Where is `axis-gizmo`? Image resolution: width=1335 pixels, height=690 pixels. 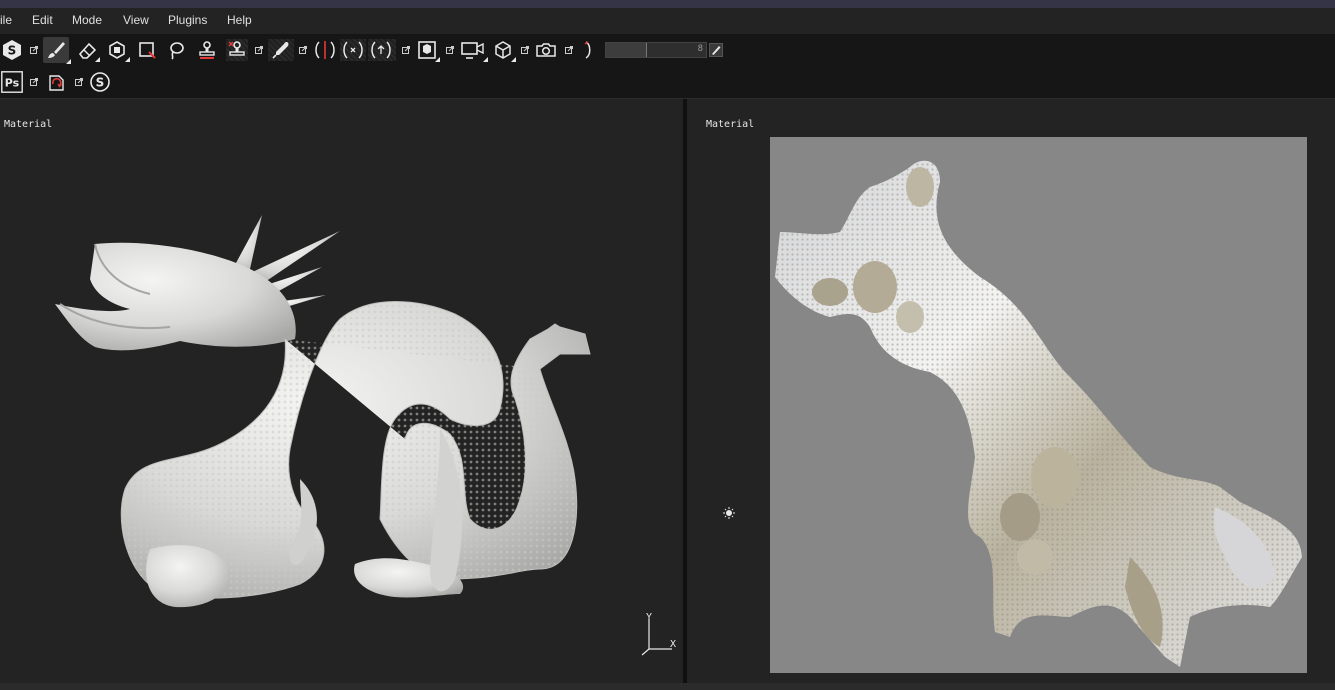 axis-gizmo is located at coordinates (656, 637).